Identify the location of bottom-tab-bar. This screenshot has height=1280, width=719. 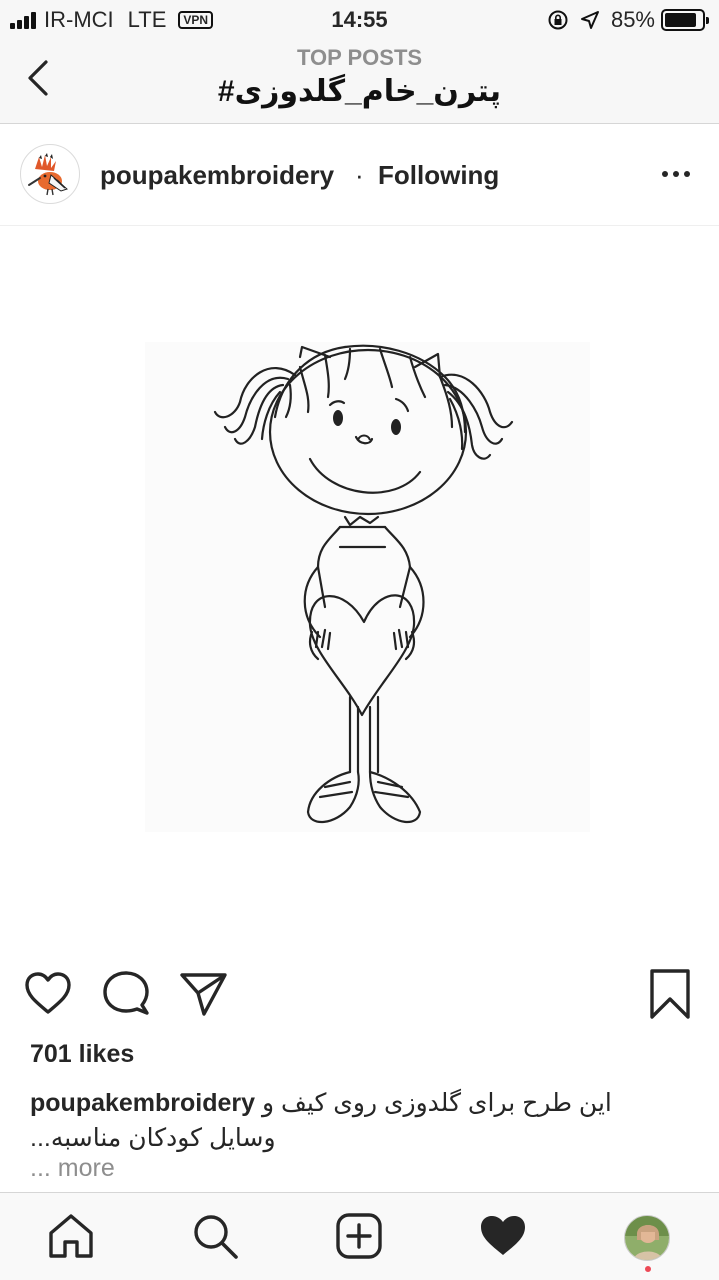
(359, 1236).